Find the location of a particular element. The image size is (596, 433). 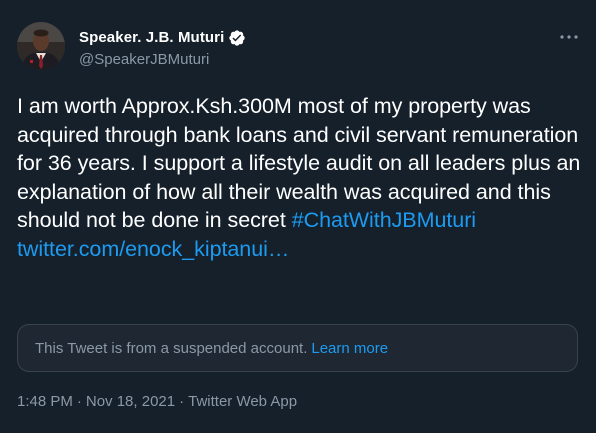

hashtag-link: #ChatWithJBMuturi is located at coordinates (384, 220).